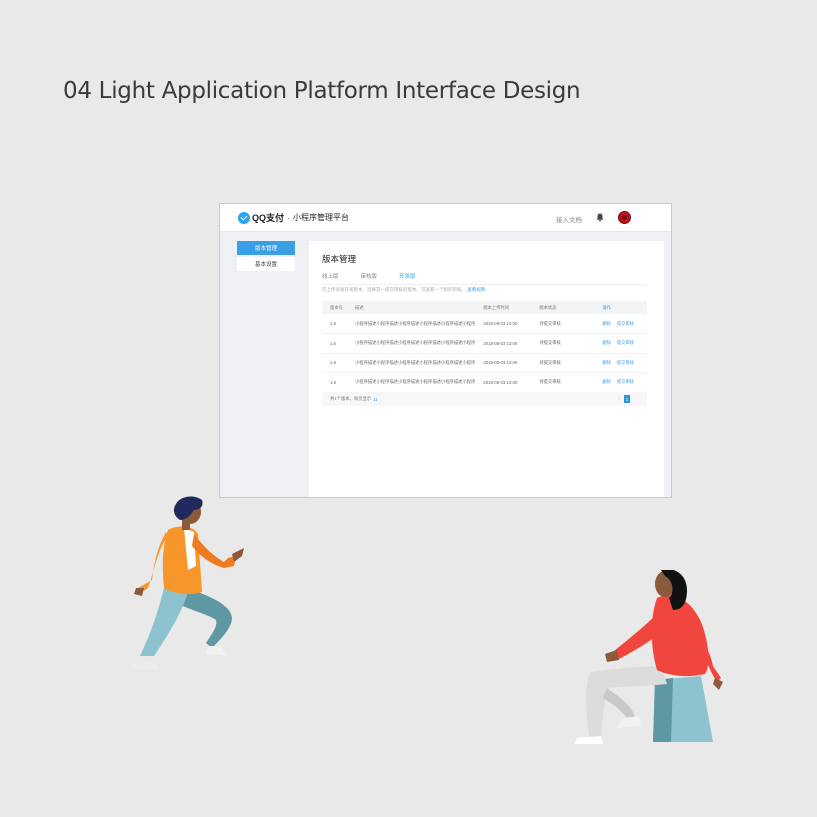  Describe the element at coordinates (351, 398) in the screenshot. I see `footer-text: 共1个版本，每页显示` at that location.